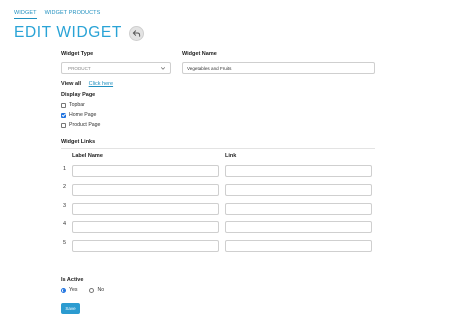 The image size is (474, 333). I want to click on display-page-option-topbar: Topbar, so click(73, 105).